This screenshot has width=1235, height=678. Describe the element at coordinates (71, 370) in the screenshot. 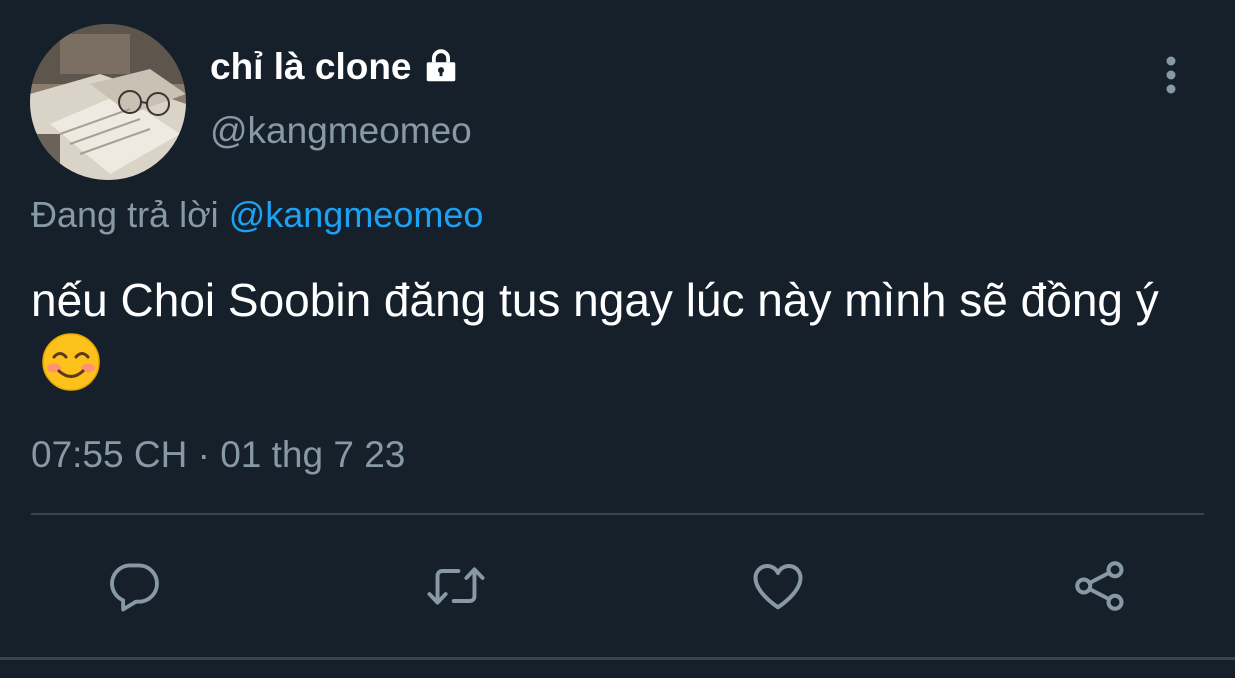

I see `smiling-face-emoji` at that location.